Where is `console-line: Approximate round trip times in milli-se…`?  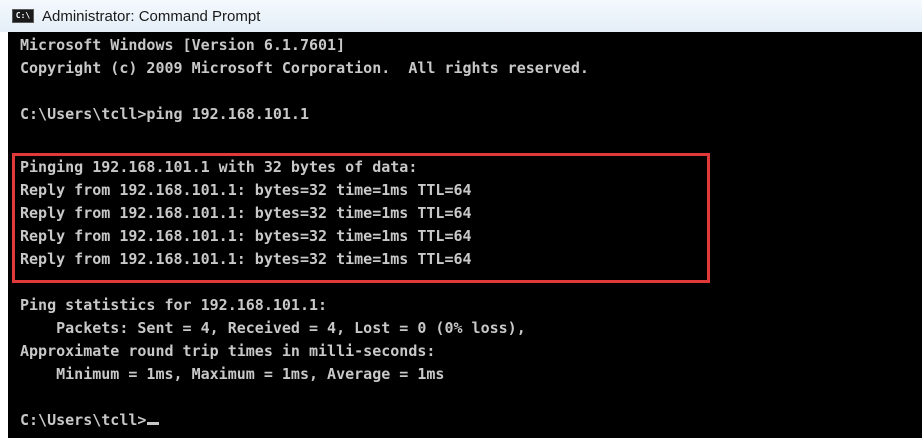 console-line: Approximate round trip times in milli-se… is located at coordinates (228, 351).